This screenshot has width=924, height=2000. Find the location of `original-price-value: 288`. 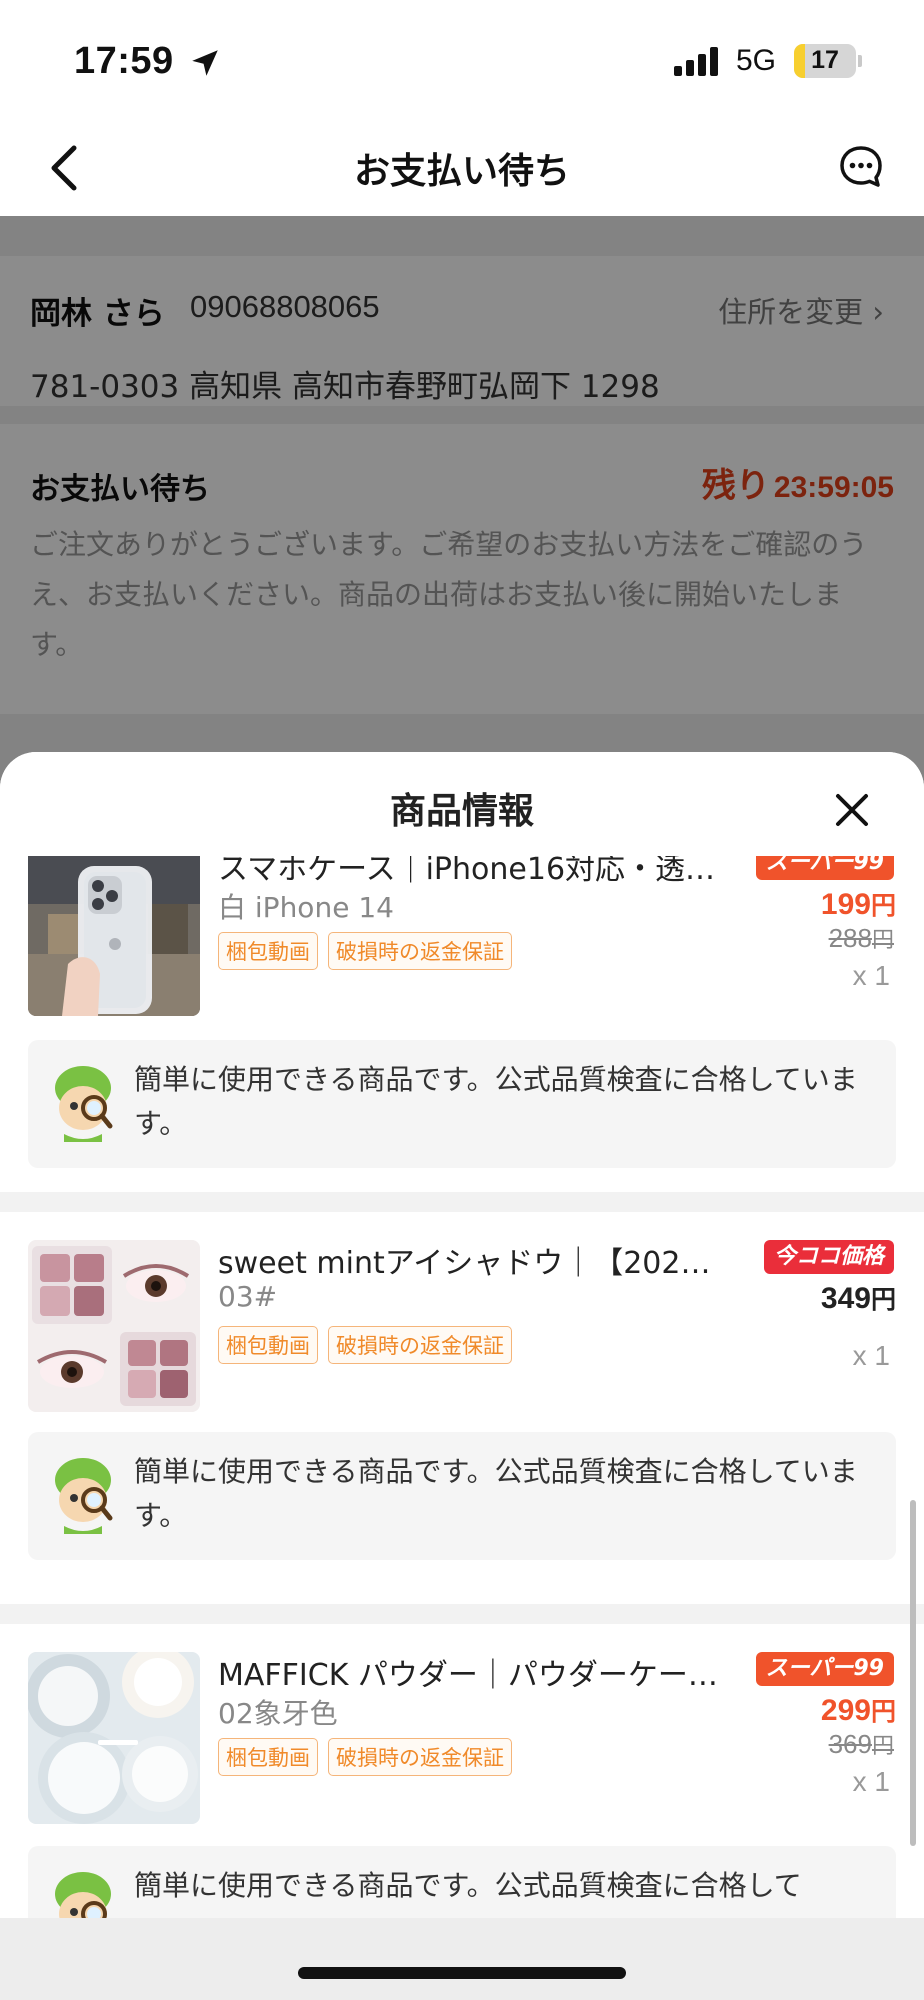

original-price-value: 288 is located at coordinates (850, 938).